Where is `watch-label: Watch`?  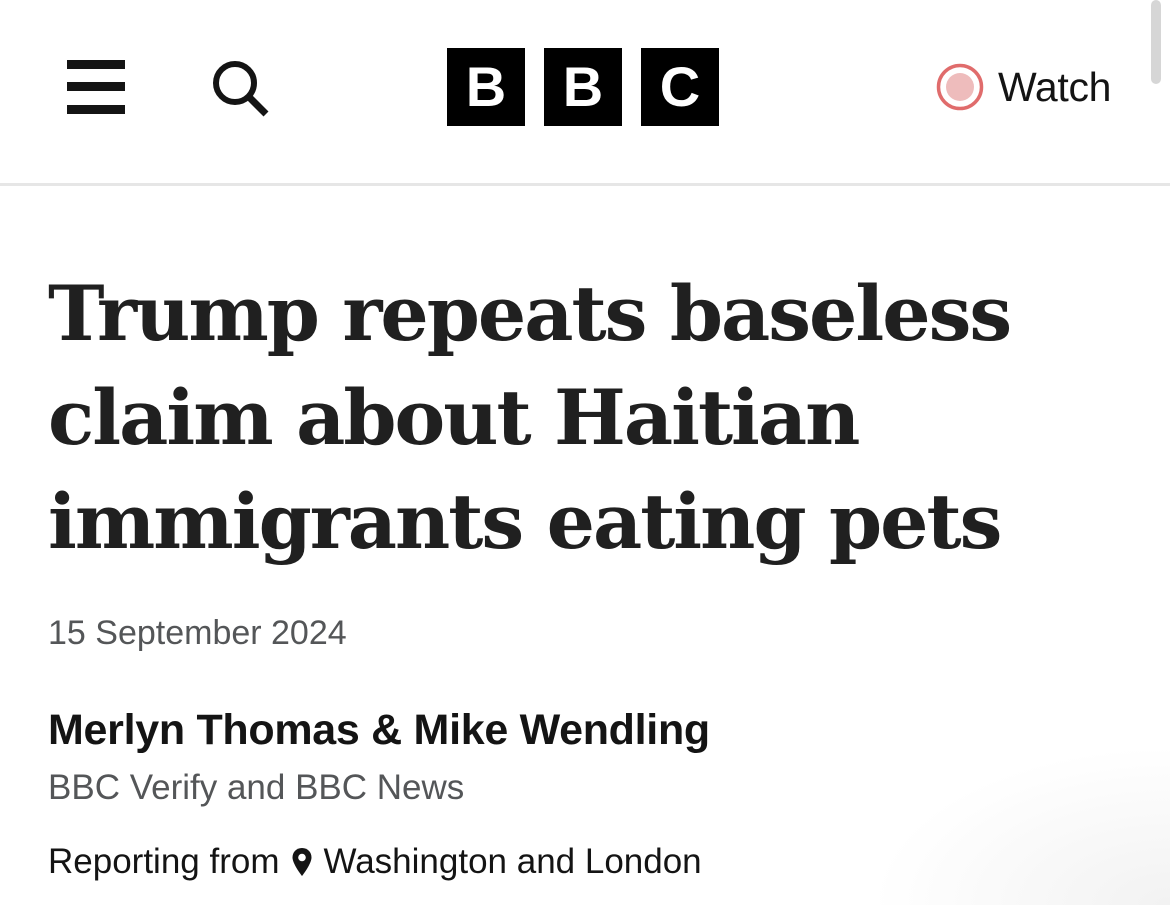 watch-label: Watch is located at coordinates (1055, 86).